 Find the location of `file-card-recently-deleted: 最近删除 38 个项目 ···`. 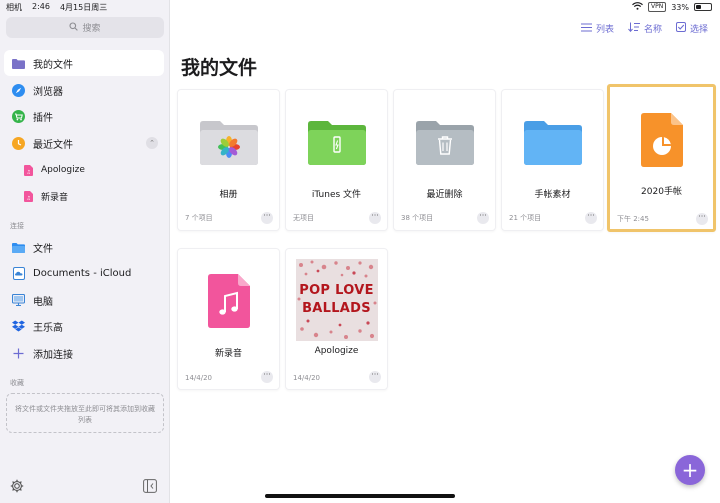

file-card-recently-deleted: 最近删除 38 个项目 ··· is located at coordinates (444, 160).